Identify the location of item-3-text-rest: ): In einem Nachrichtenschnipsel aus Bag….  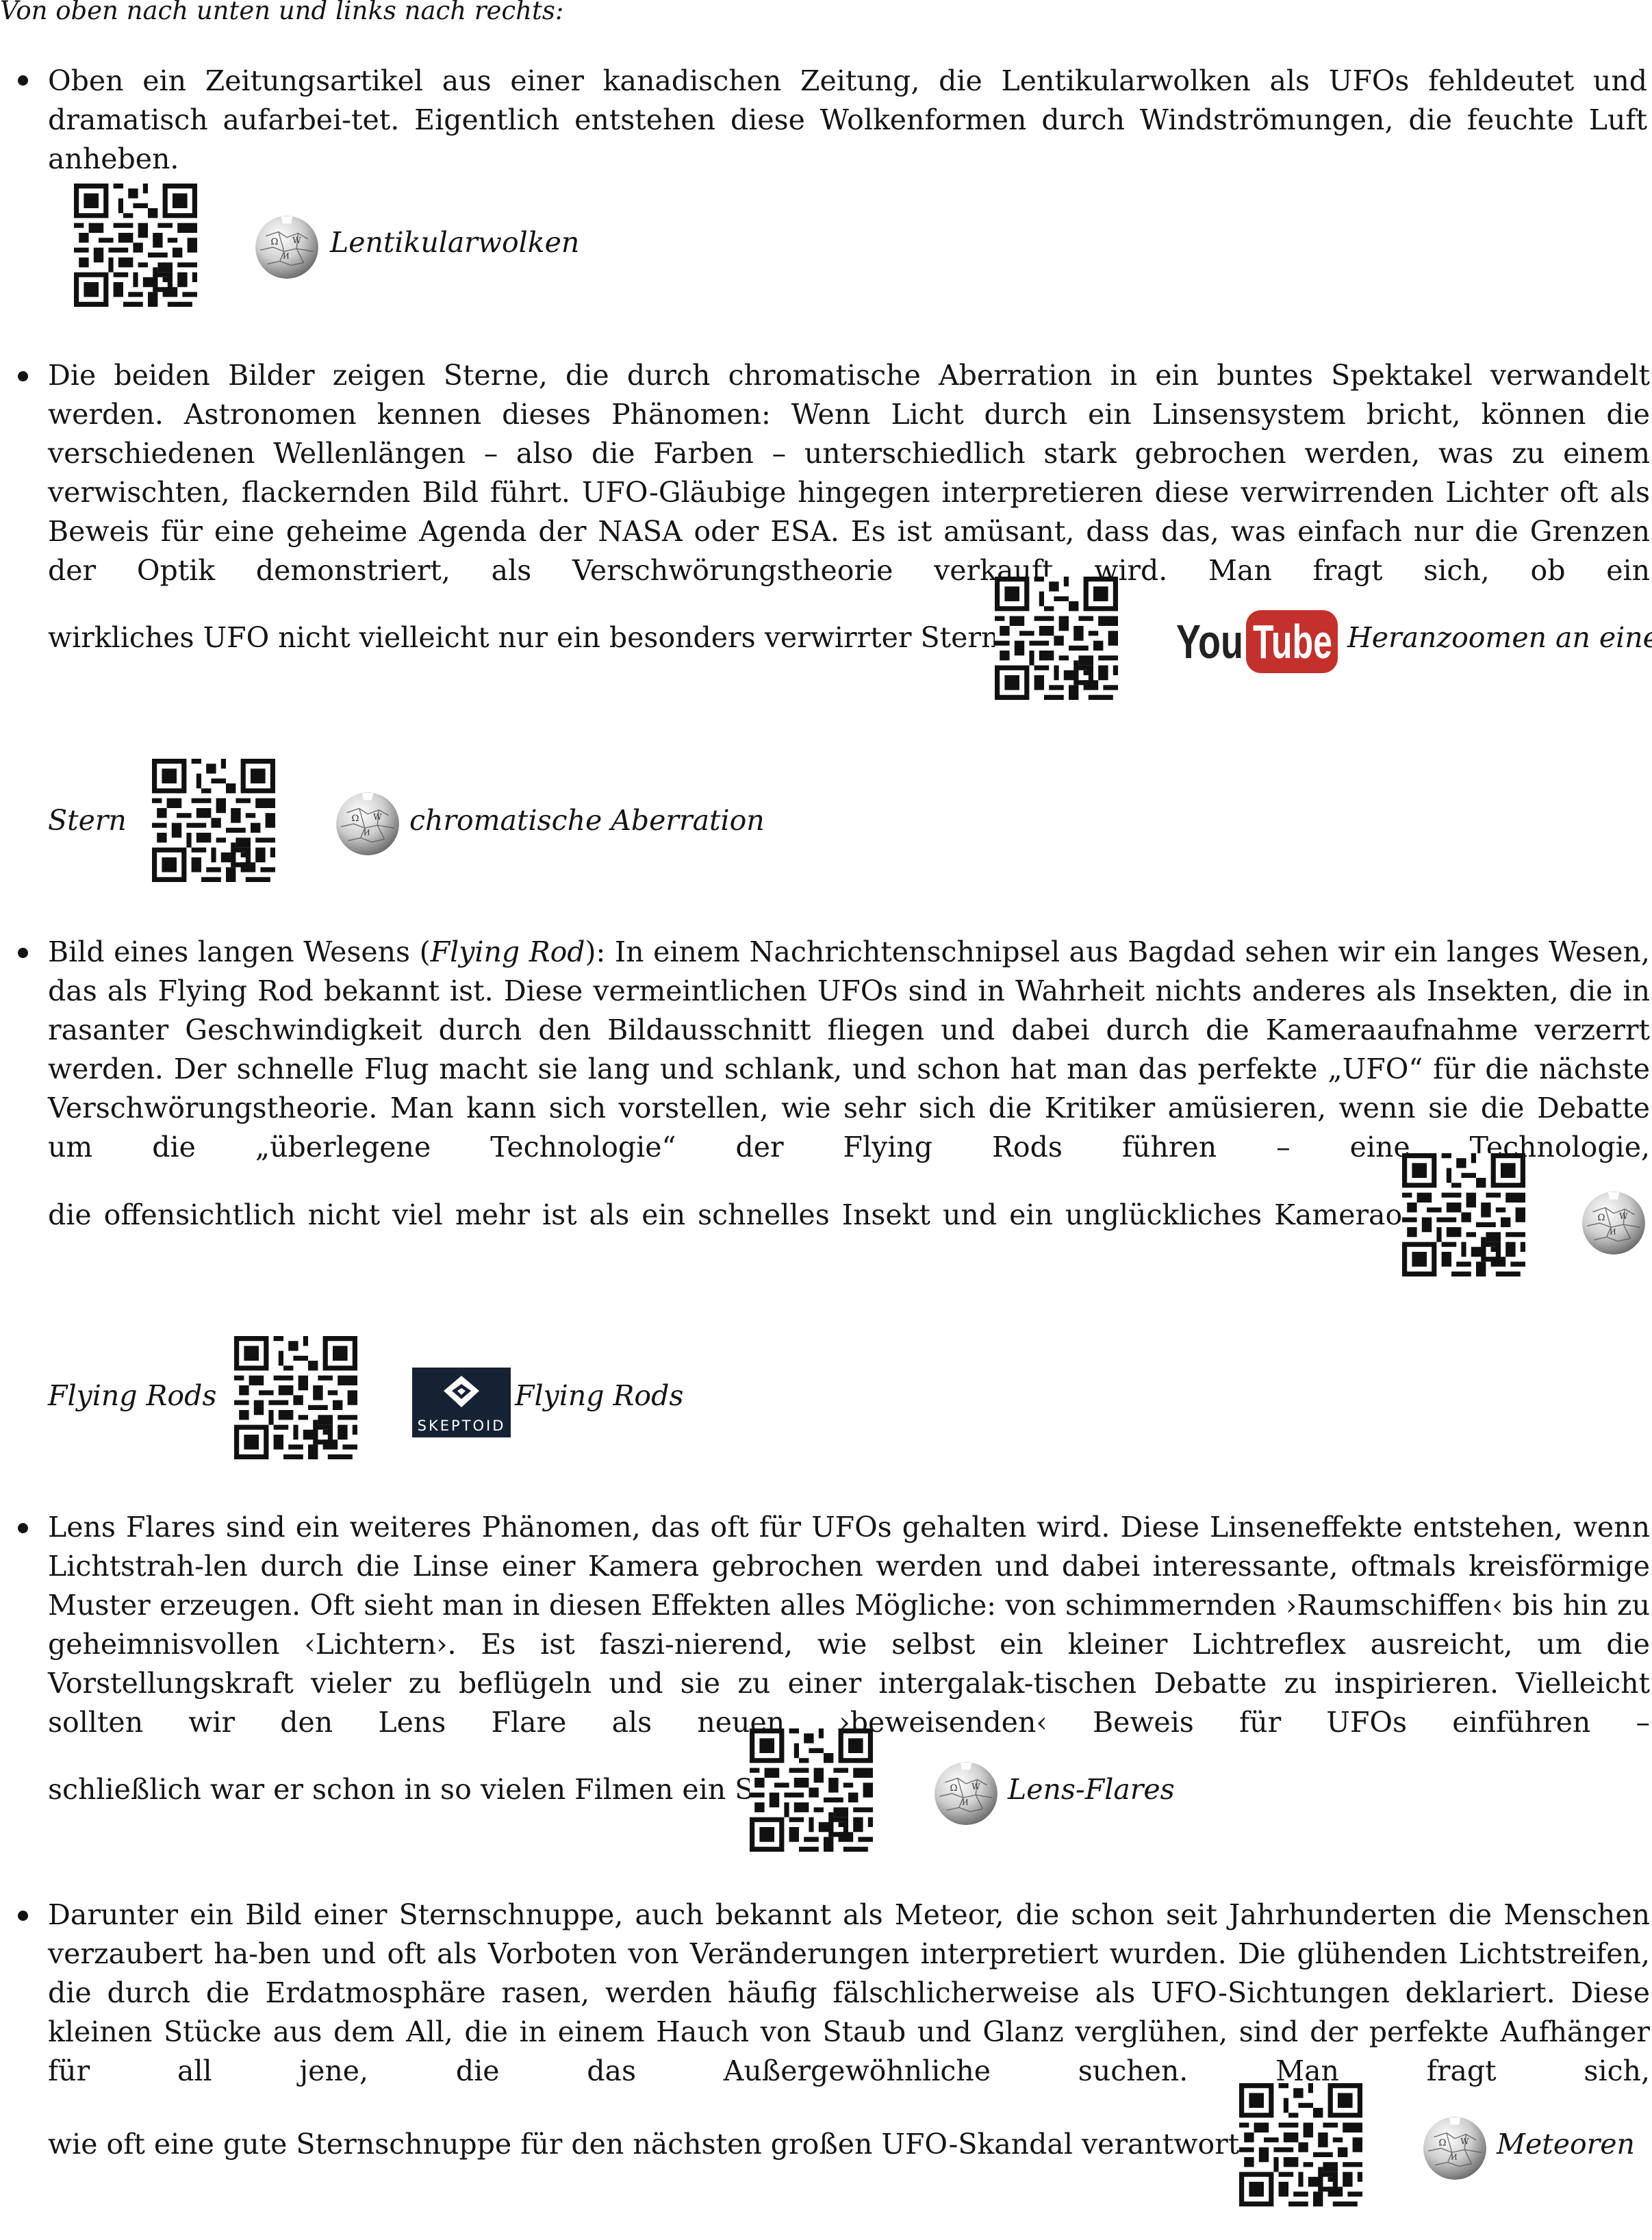
(849, 1049).